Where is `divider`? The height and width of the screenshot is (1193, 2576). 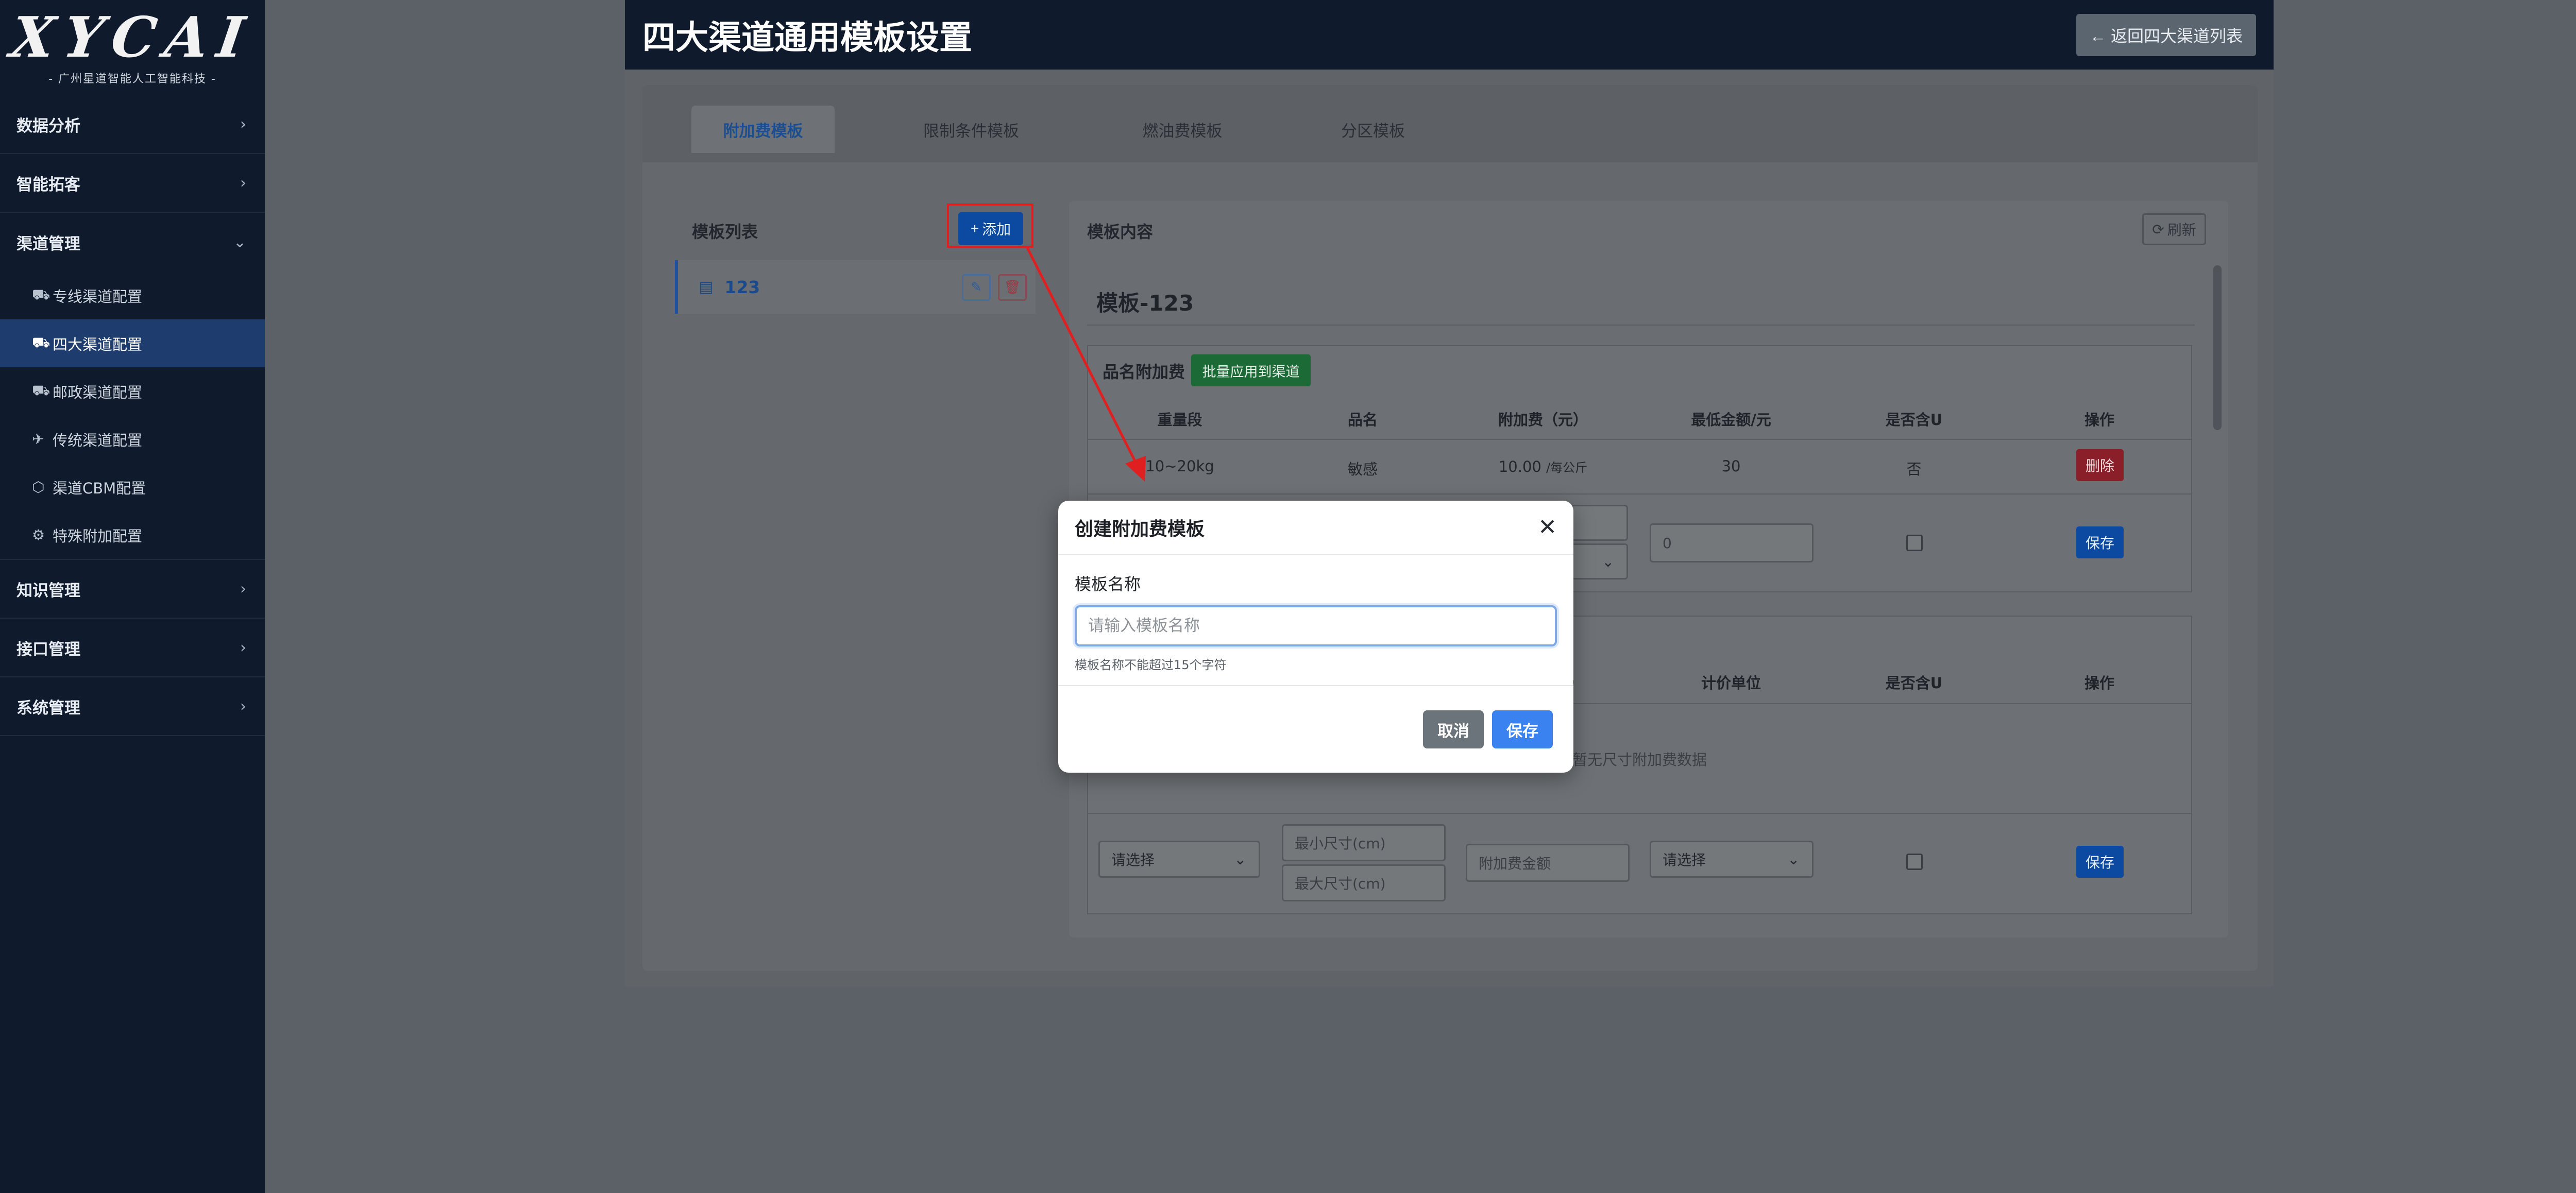
divider is located at coordinates (1641, 325).